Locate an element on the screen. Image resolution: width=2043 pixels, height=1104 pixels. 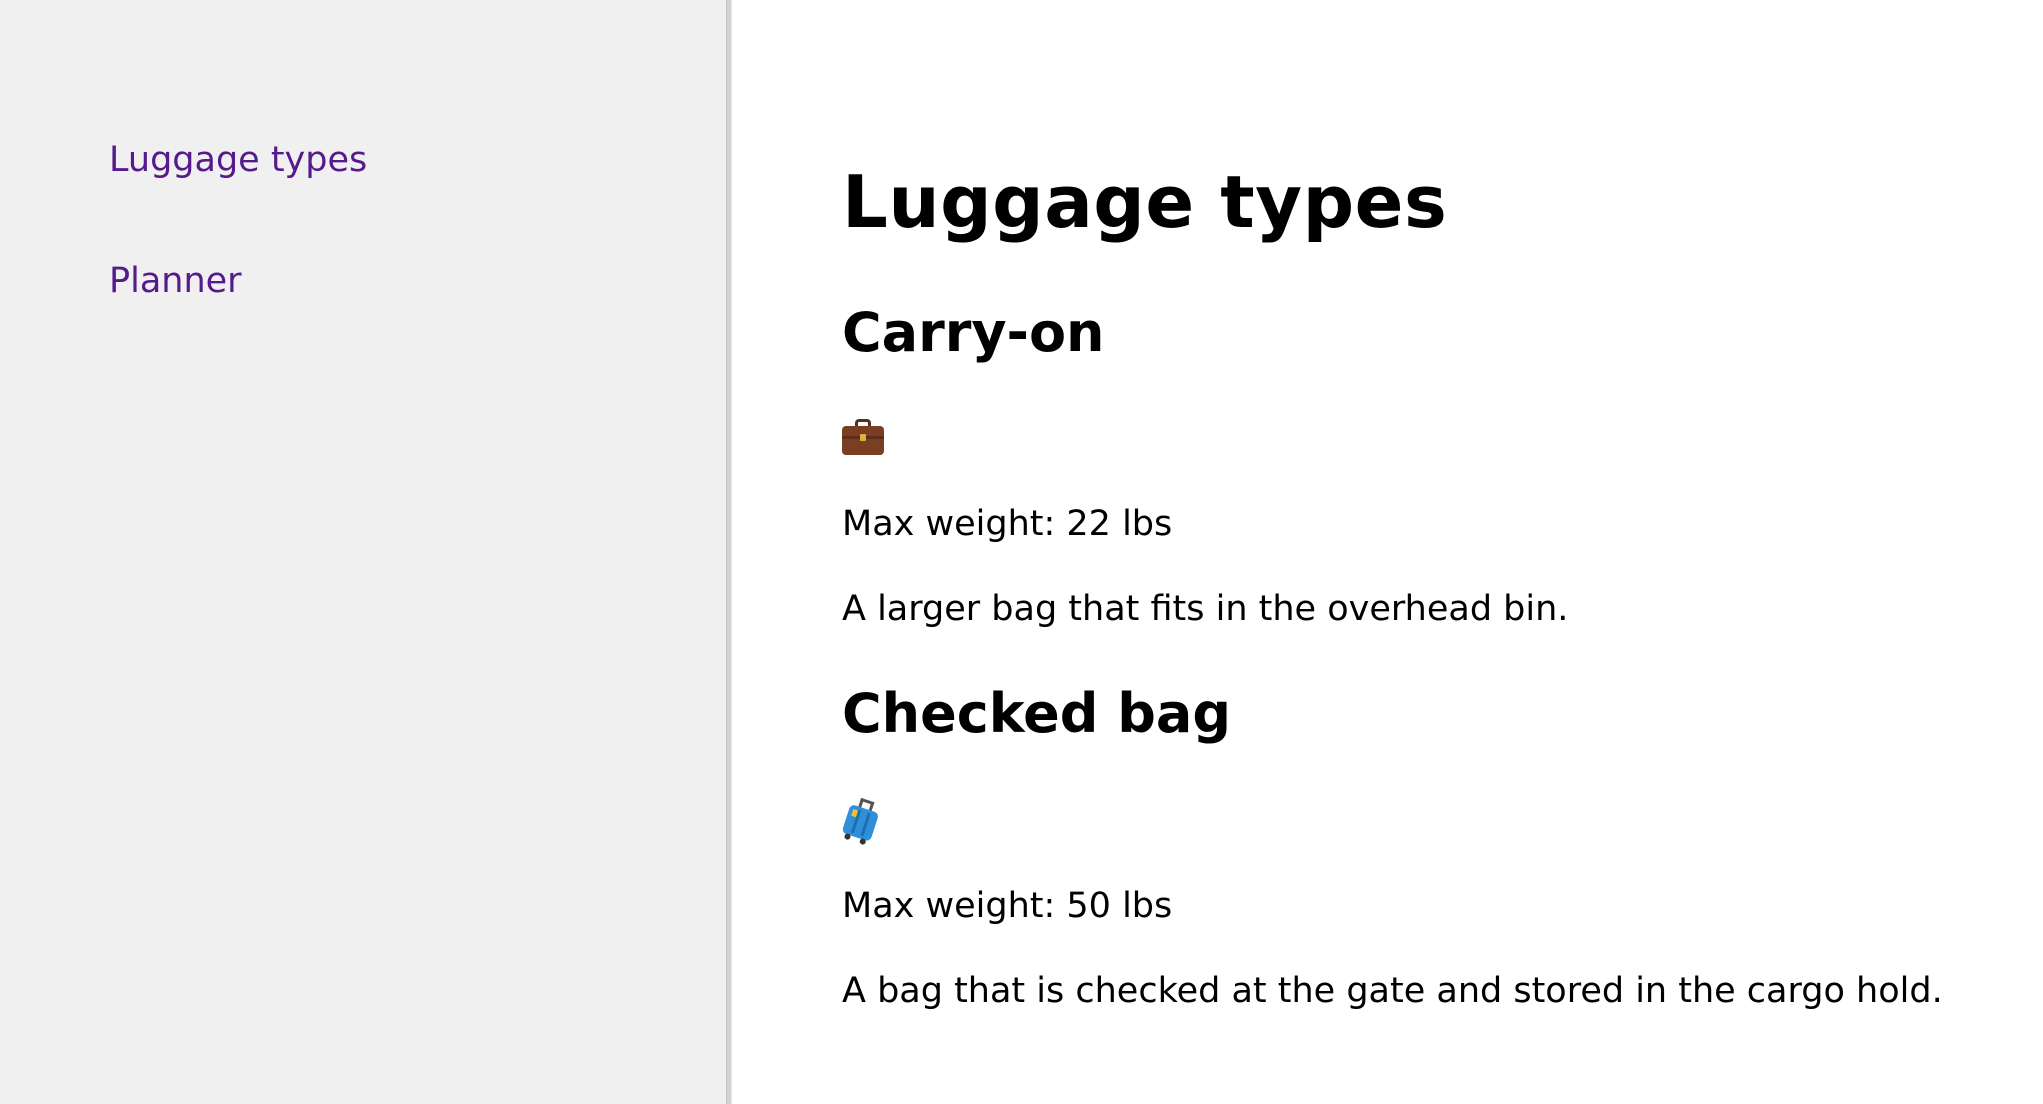
page-title: Luggage types is located at coordinates (1145, 202).